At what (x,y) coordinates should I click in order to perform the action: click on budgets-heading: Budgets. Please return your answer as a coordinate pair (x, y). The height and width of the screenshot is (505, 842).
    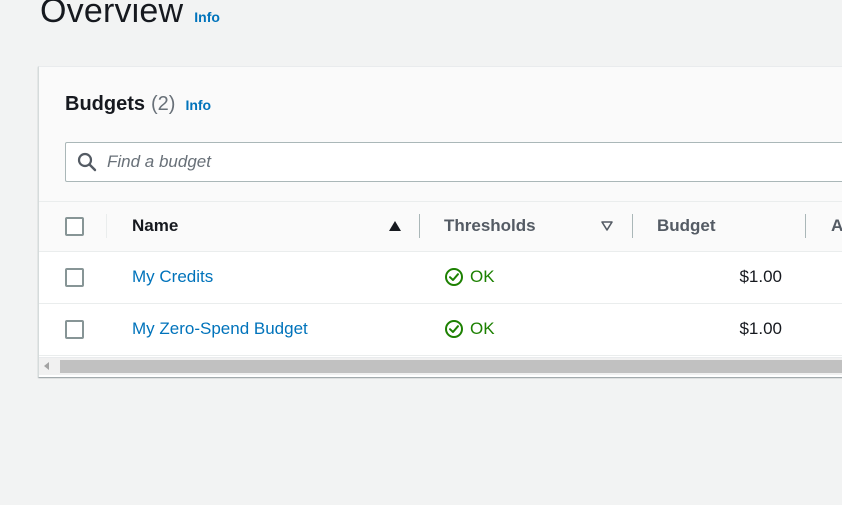
    Looking at the image, I should click on (105, 104).